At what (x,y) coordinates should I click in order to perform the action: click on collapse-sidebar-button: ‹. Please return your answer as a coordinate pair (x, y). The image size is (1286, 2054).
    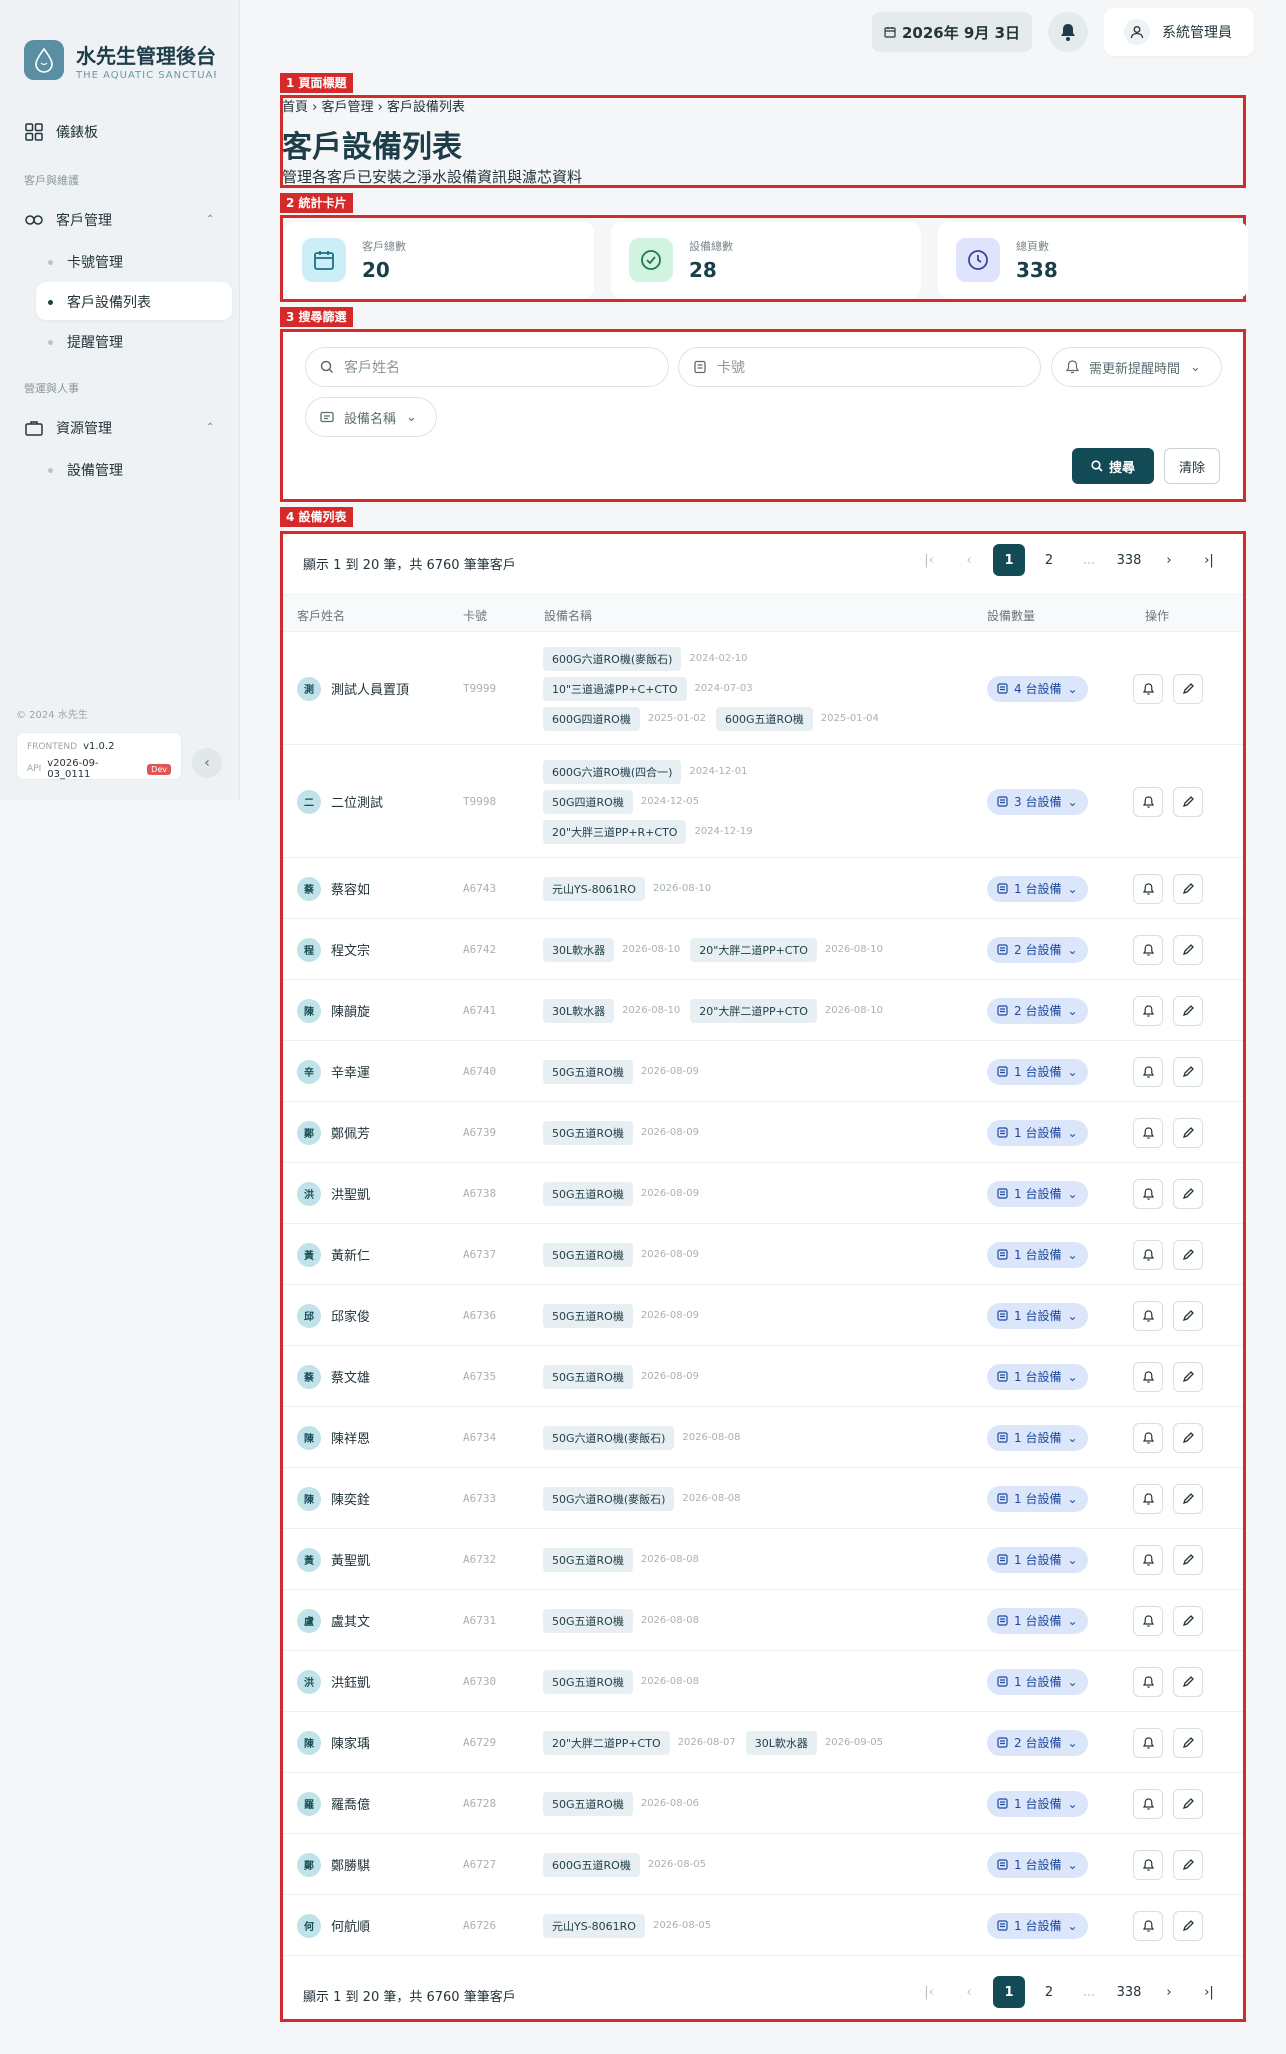
    Looking at the image, I should click on (207, 763).